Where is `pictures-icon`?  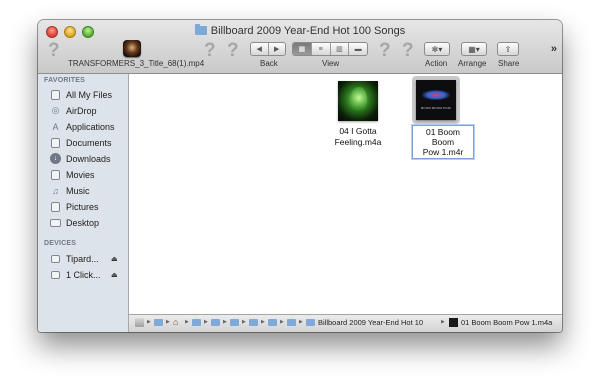 pictures-icon is located at coordinates (55, 206).